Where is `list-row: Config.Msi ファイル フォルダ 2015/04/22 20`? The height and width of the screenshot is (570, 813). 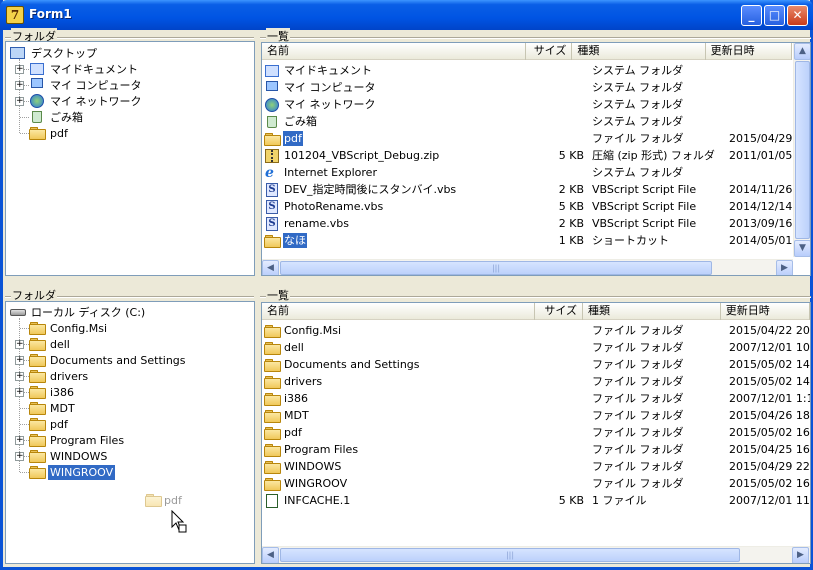 list-row: Config.Msi ファイル フォルダ 2015/04/22 20 is located at coordinates (536, 330).